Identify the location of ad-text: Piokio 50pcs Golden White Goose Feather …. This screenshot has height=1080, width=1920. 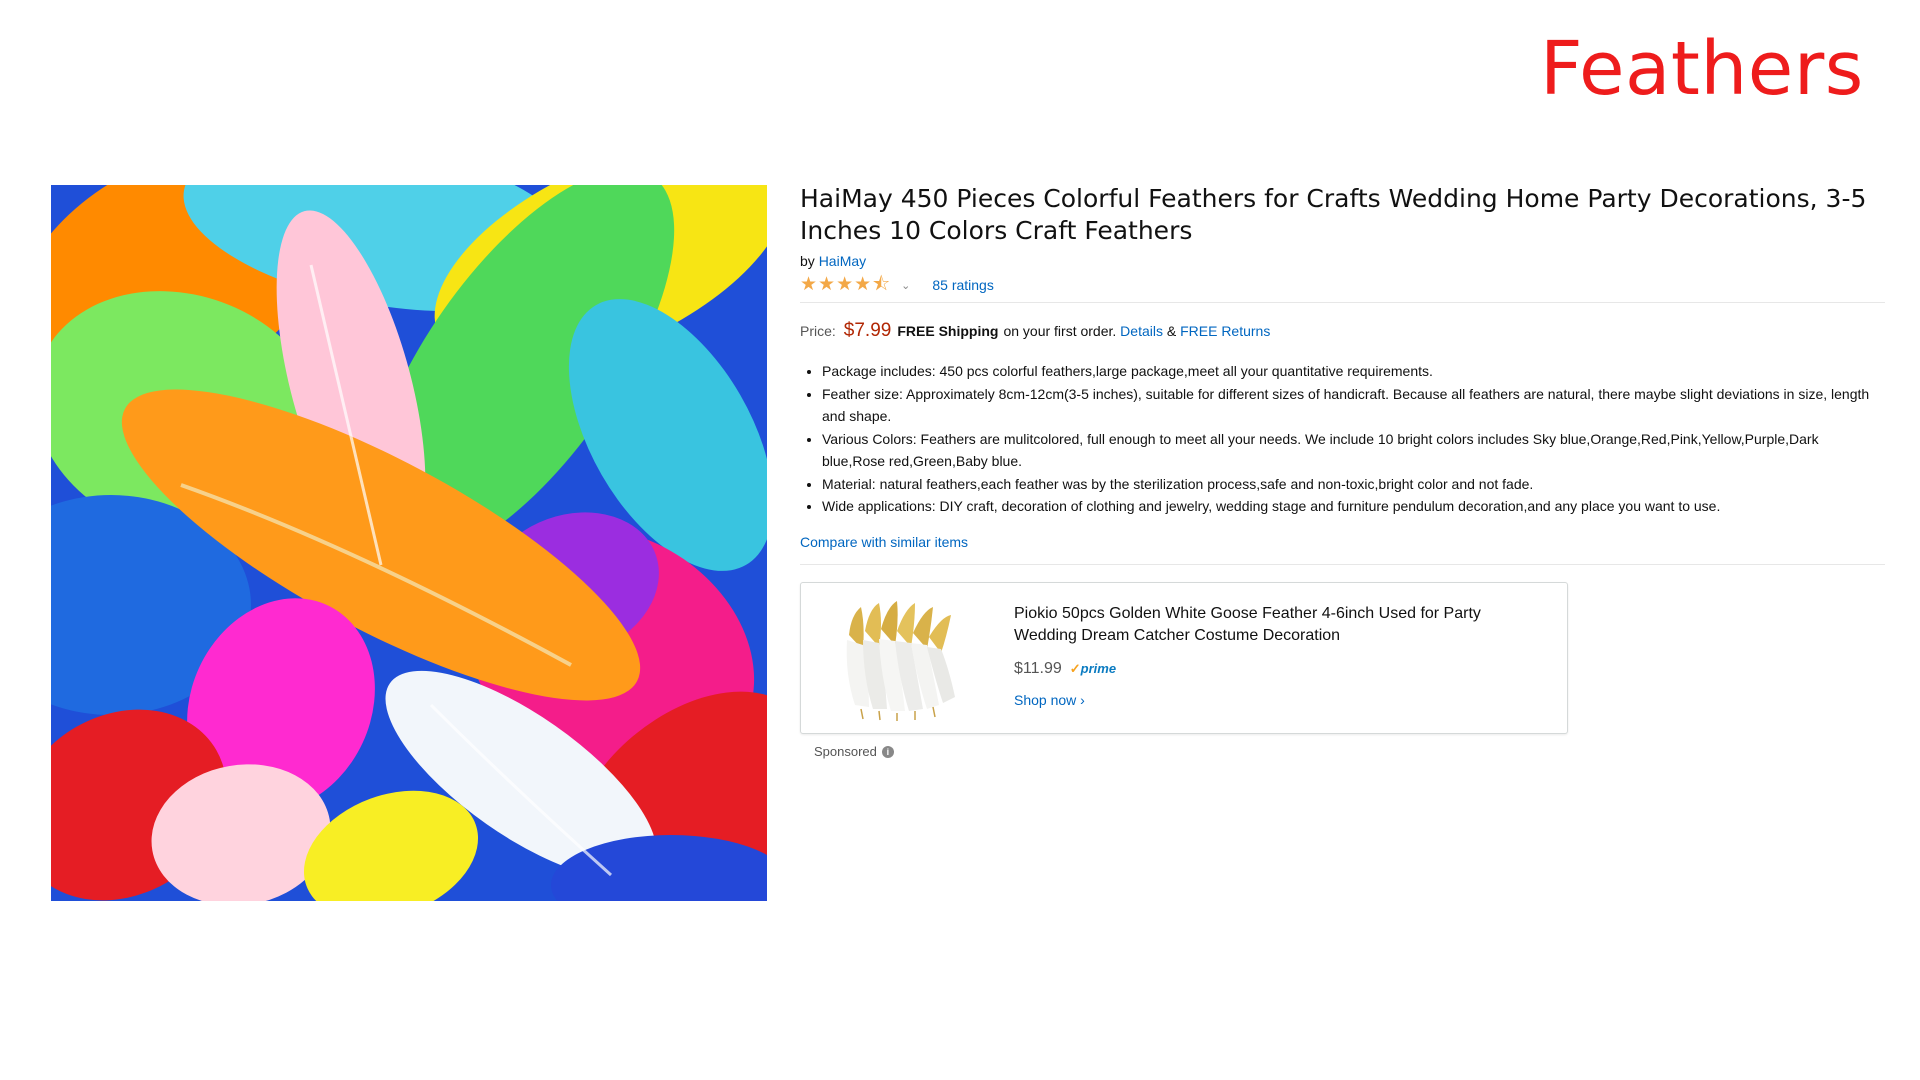
(1274, 656).